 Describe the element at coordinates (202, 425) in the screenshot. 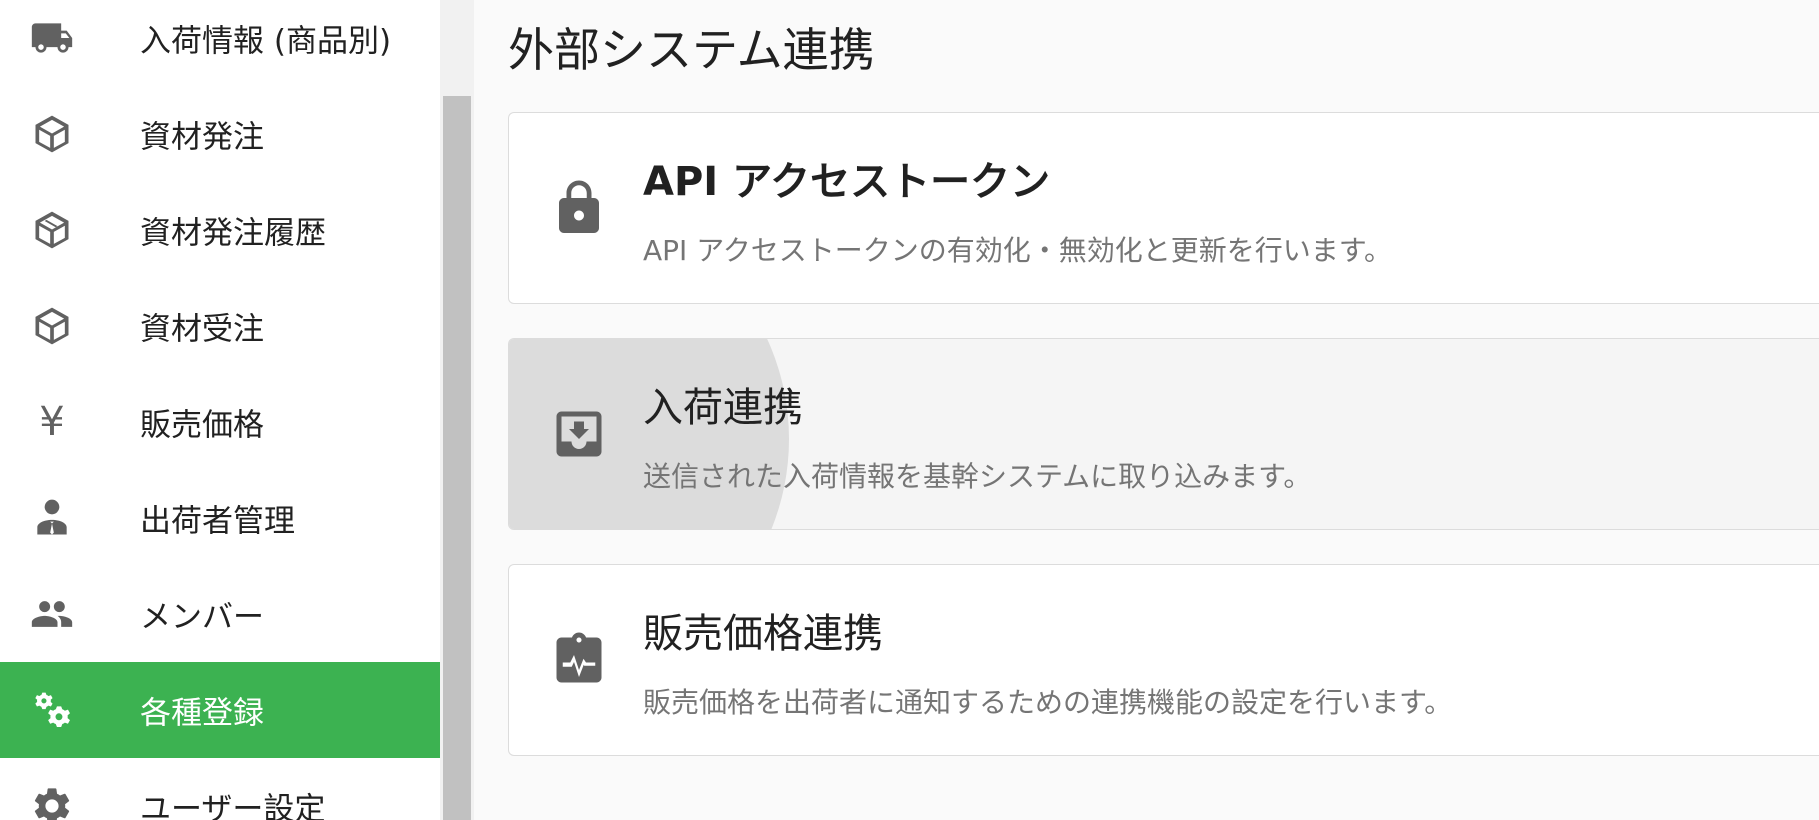

I see `sidebar-item-label: 販売価格` at that location.